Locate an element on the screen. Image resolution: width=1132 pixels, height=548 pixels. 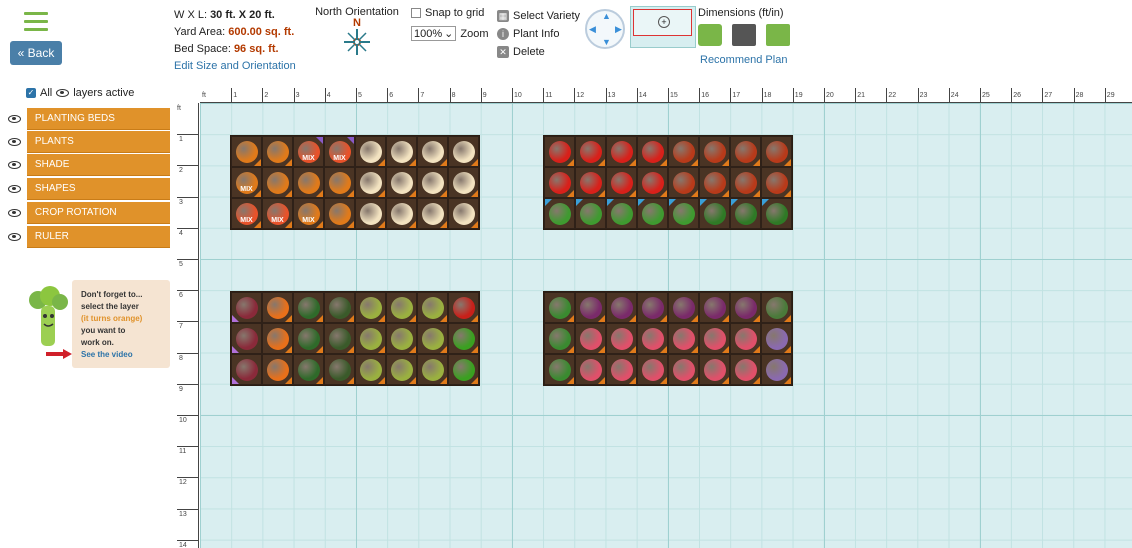
minimap: + is located at coordinates (663, 27).